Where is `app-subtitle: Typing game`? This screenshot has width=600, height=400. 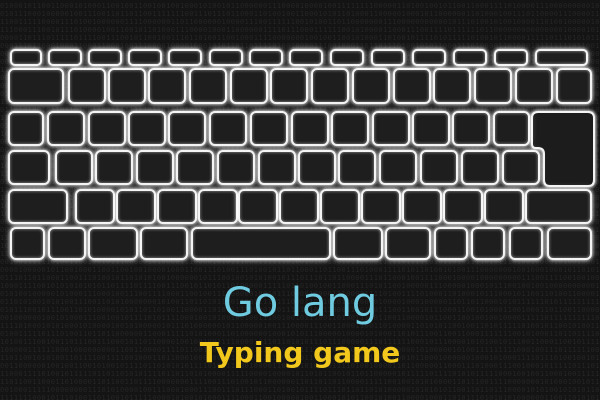
app-subtitle: Typing game is located at coordinates (300, 352).